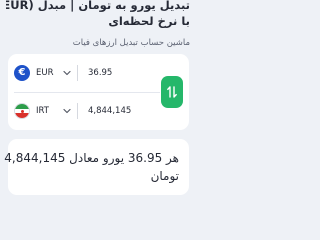  Describe the element at coordinates (149, 21) in the screenshot. I see `page-title-line2: با نرخ لحظه‌ای` at that location.